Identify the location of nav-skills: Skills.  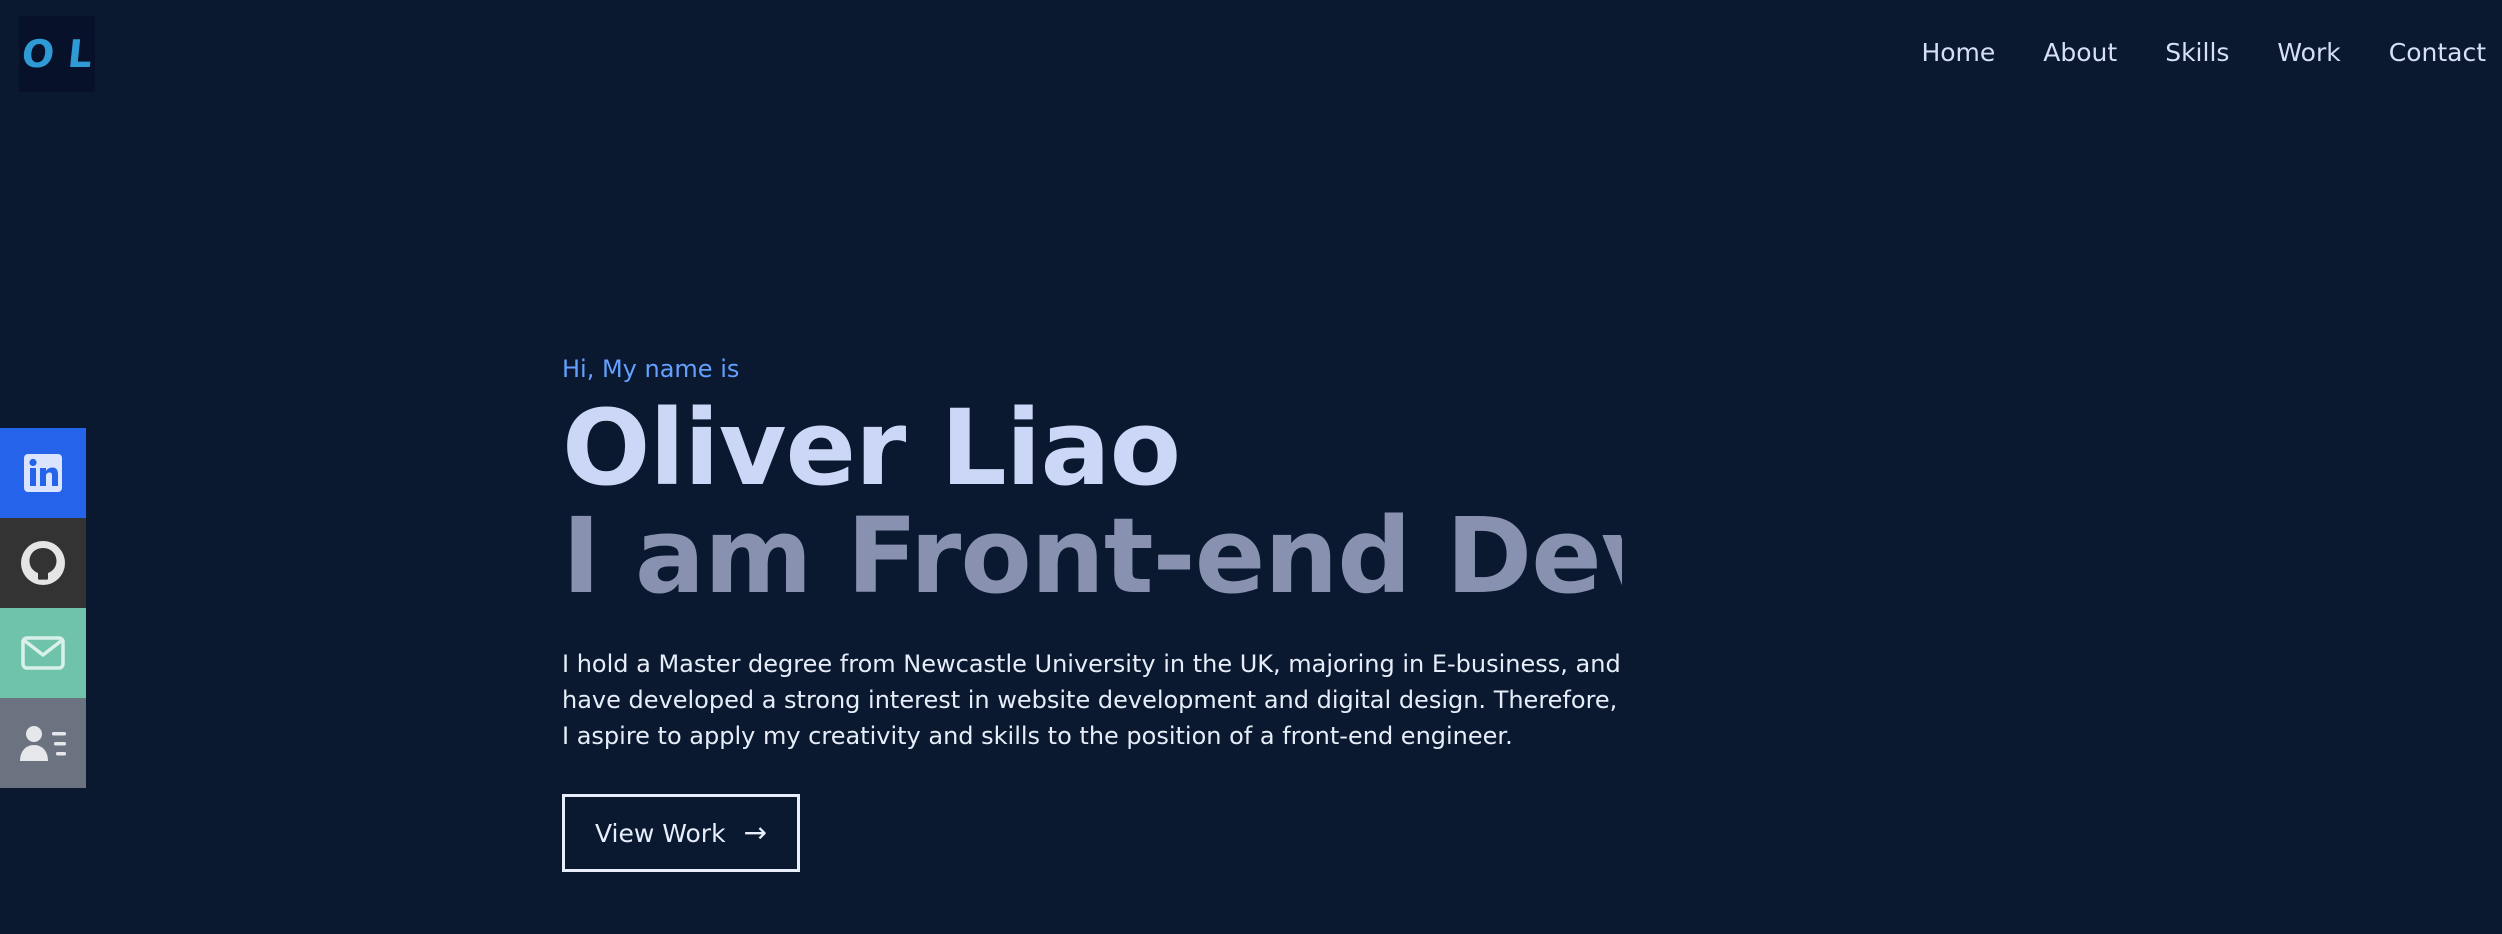
(2197, 53).